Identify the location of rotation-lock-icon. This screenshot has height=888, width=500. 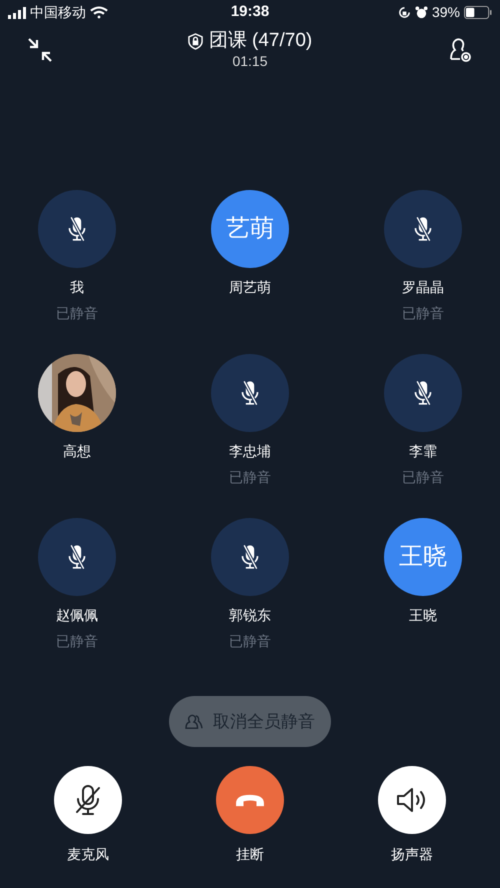
(404, 12).